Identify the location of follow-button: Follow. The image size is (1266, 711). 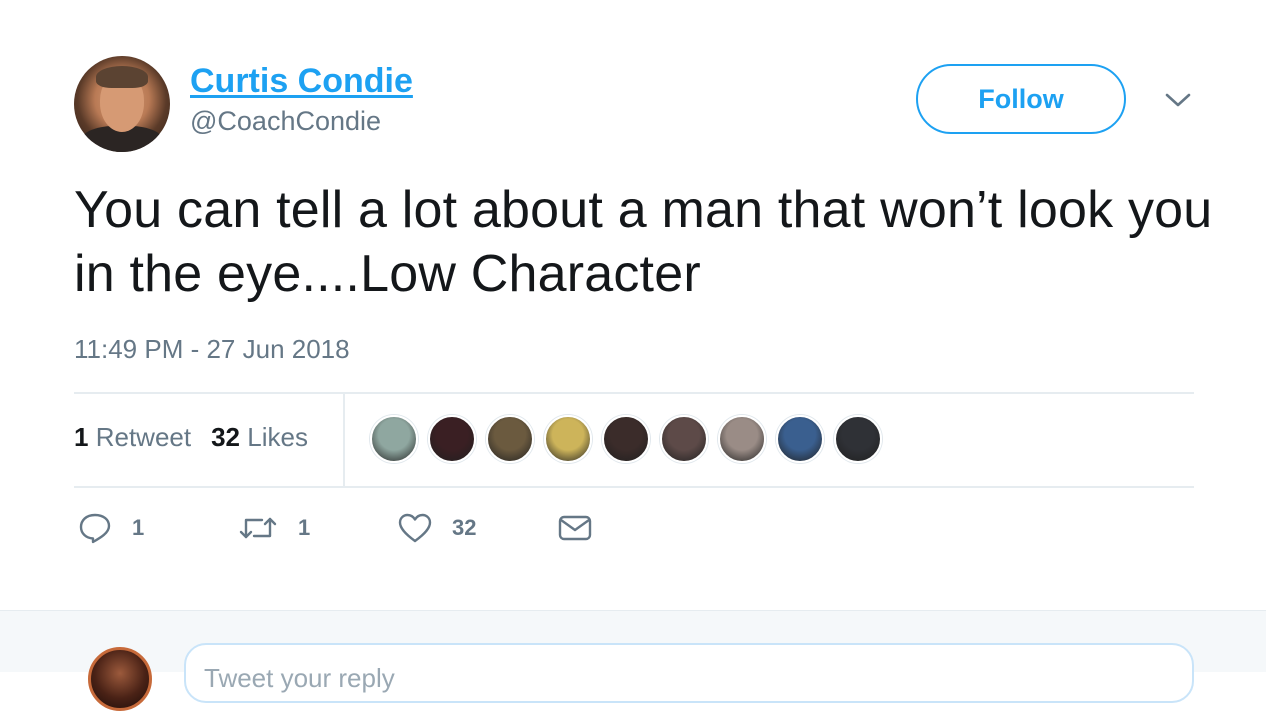
(1021, 99).